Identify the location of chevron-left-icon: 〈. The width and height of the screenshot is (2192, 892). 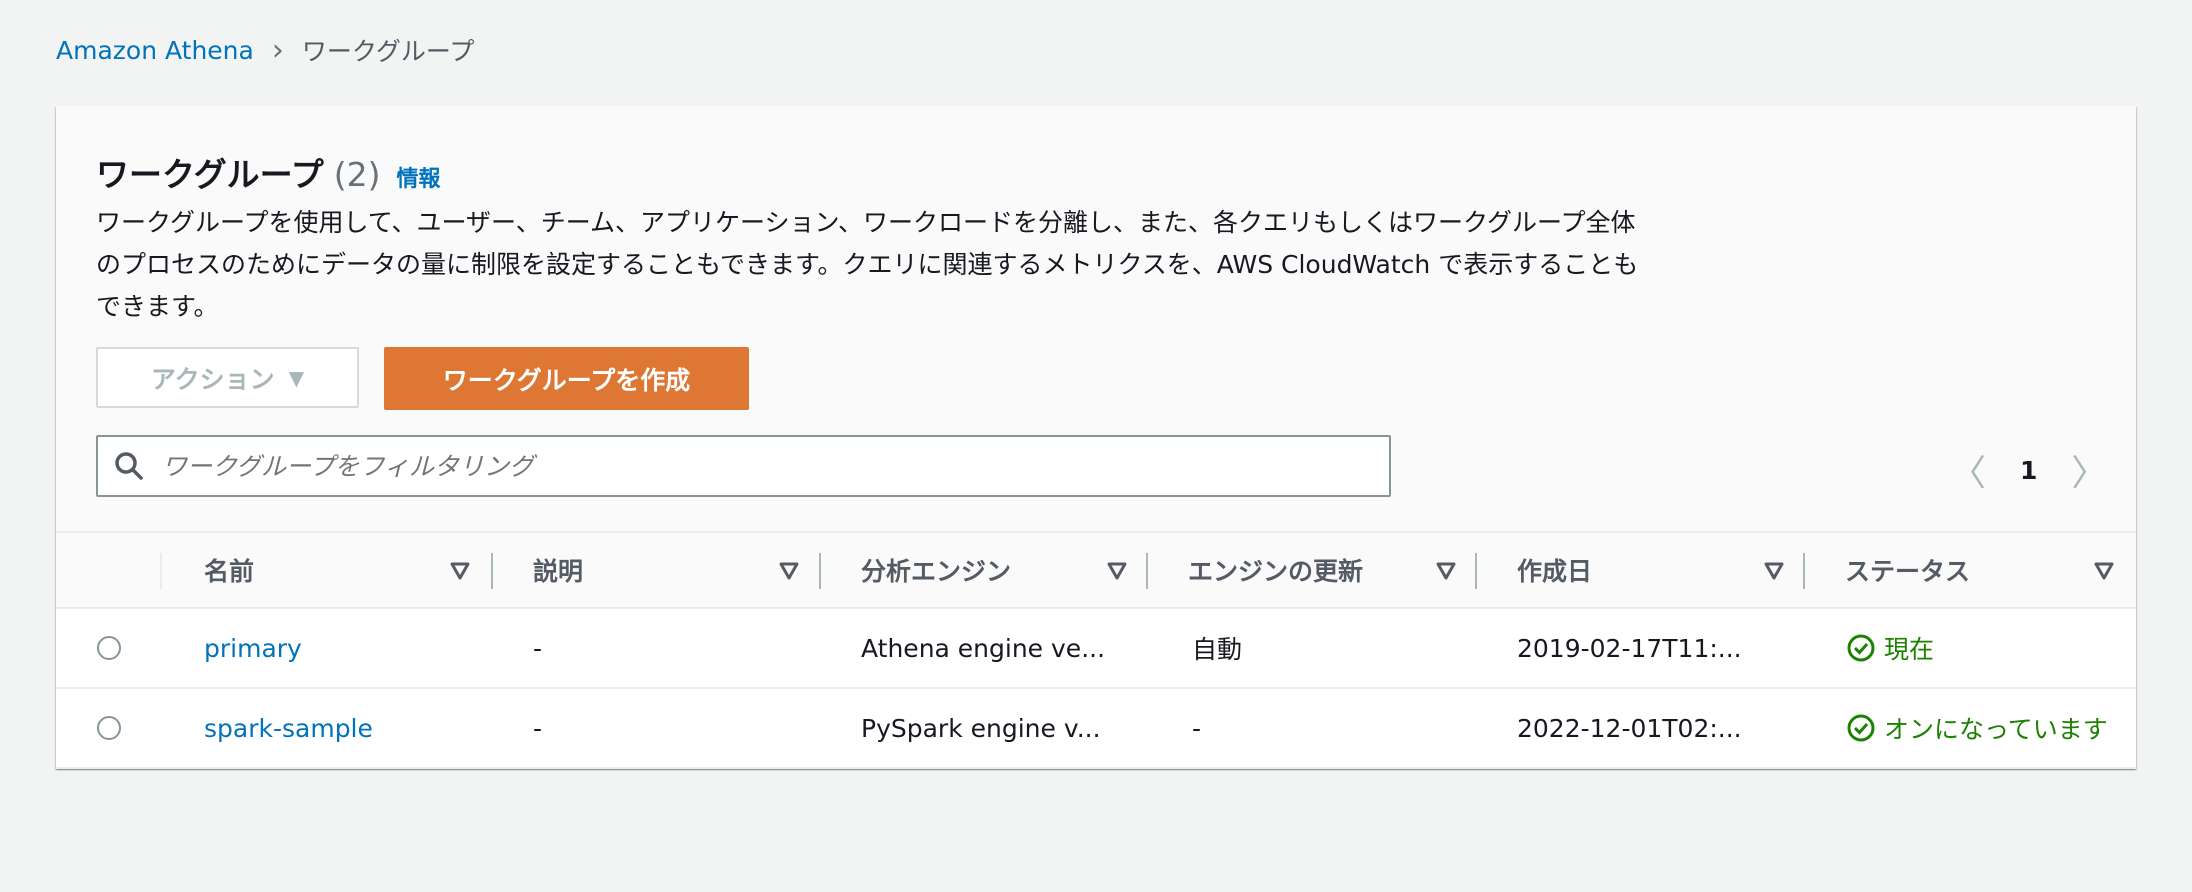
(1968, 470).